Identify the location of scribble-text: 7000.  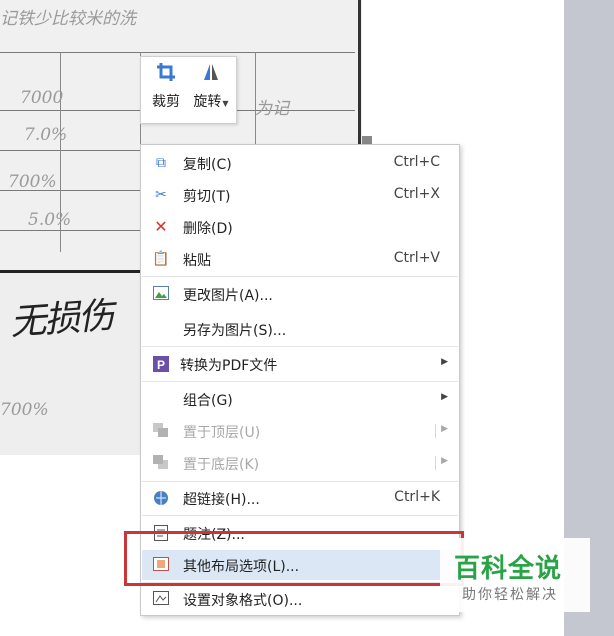
(42, 98).